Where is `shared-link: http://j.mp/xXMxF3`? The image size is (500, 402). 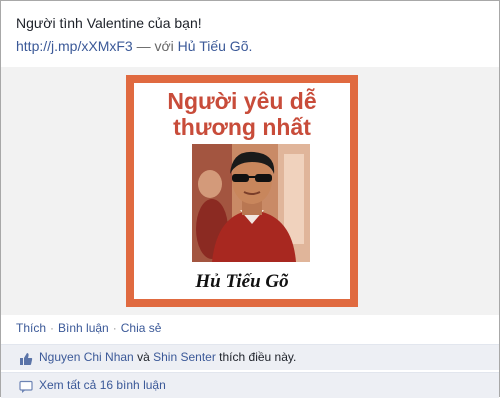 shared-link: http://j.mp/xXMxF3 is located at coordinates (74, 46).